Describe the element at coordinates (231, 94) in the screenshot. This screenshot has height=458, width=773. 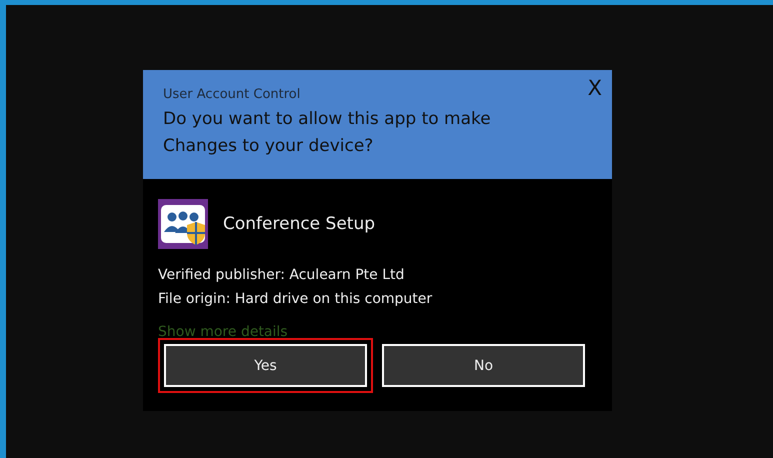
I see `dialog-title: User Account Control` at that location.